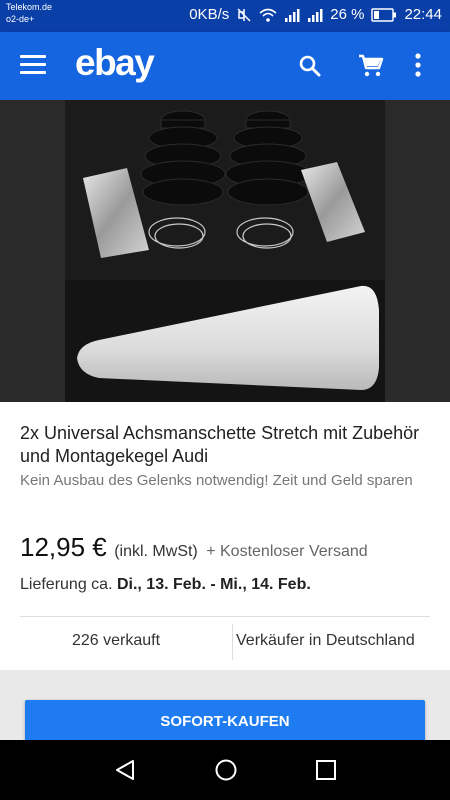 Image resolution: width=450 pixels, height=800 pixels. Describe the element at coordinates (29, 13) in the screenshot. I see `carrier-info: Telekom.de o2-de+` at that location.